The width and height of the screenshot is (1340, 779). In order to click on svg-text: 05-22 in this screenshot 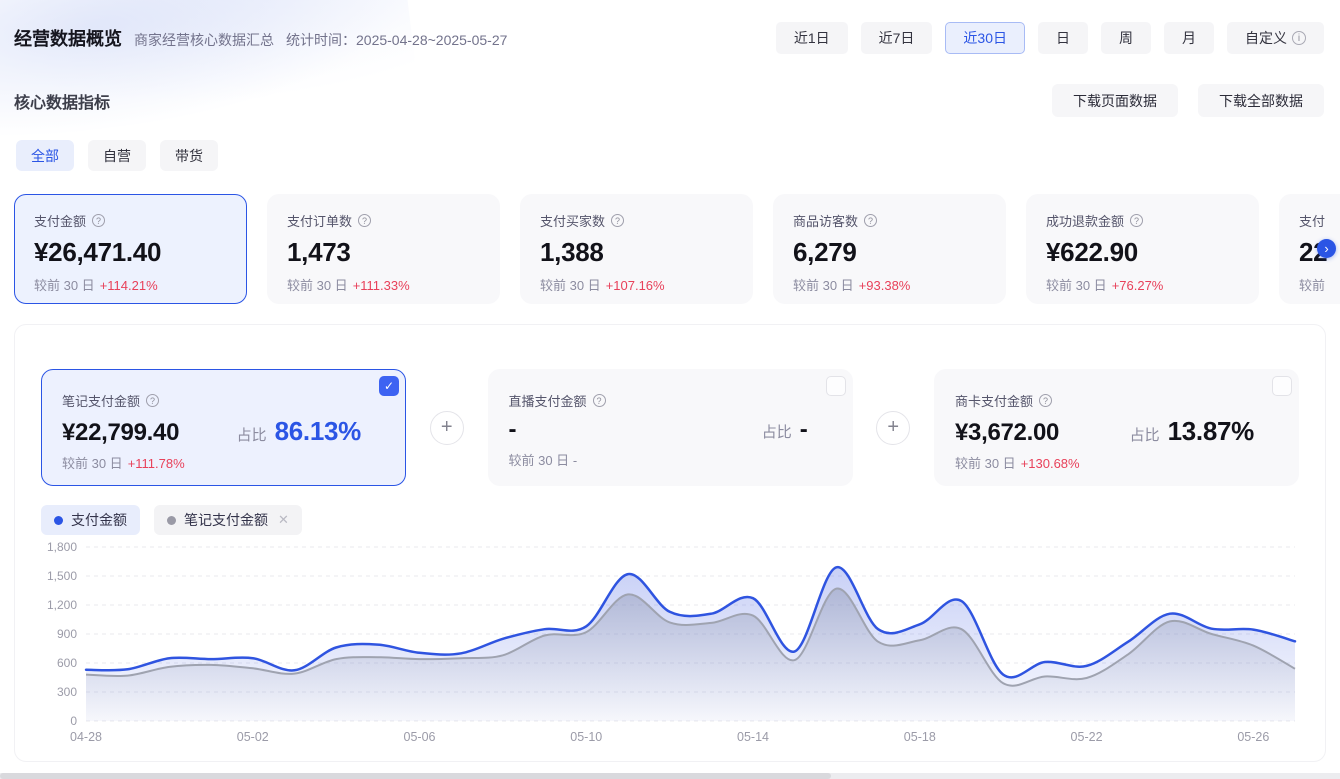, I will do `click(1087, 737)`.